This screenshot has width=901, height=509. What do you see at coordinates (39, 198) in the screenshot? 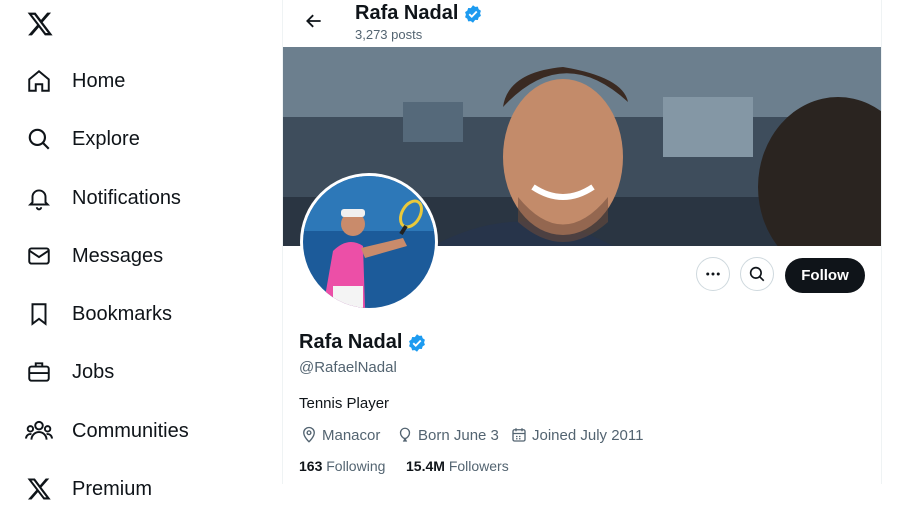
I see `bell-icon` at bounding box center [39, 198].